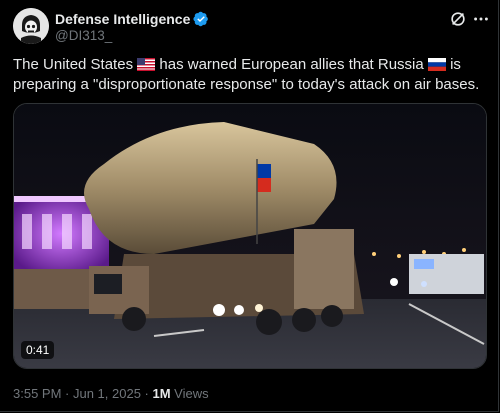 Image resolution: width=500 pixels, height=413 pixels. I want to click on views-label: Views, so click(189, 393).